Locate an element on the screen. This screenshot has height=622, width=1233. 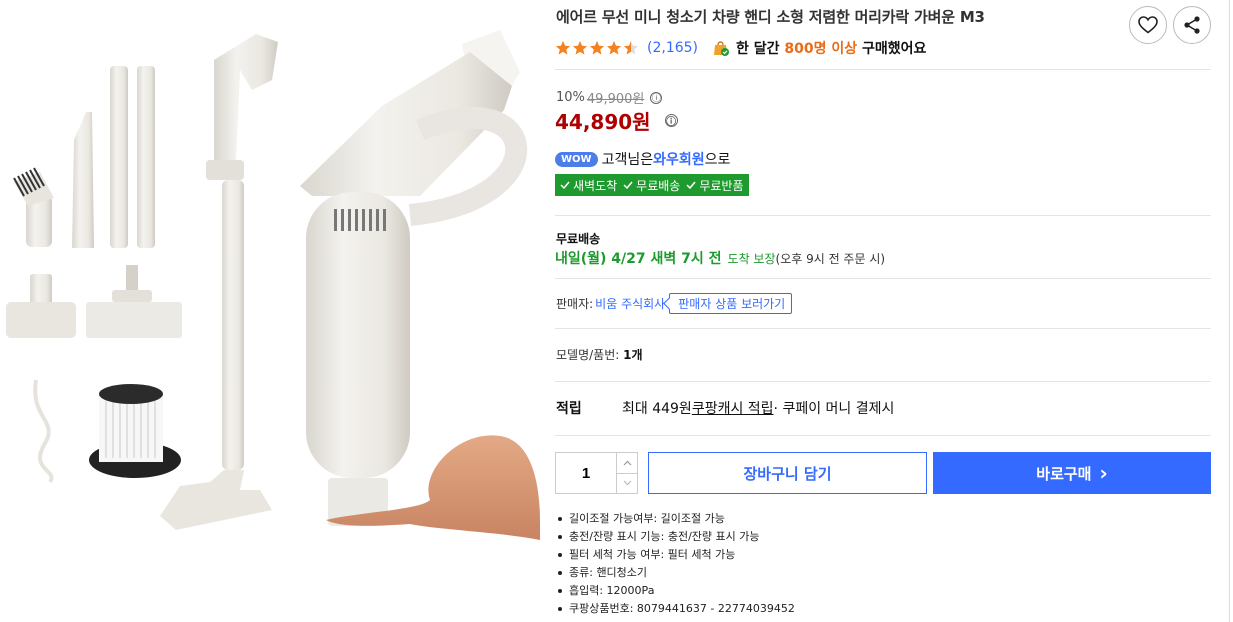
wow-member-row: WOW 고객님은 와우회원 으로 is located at coordinates (642, 159).